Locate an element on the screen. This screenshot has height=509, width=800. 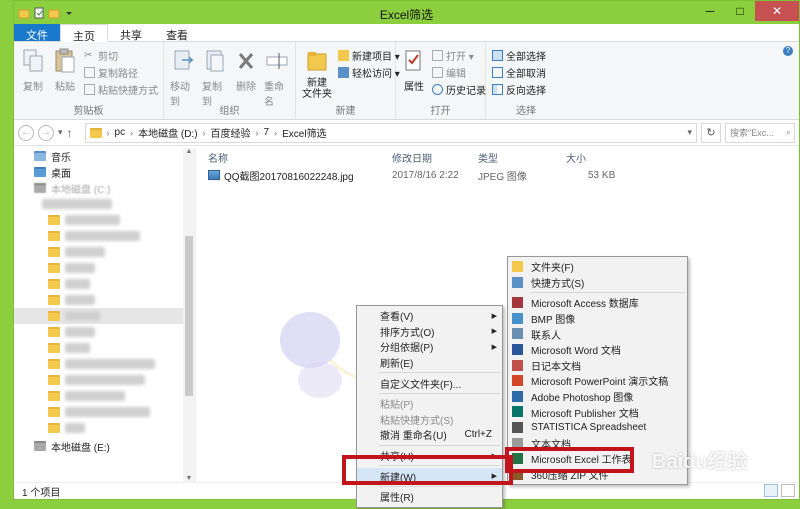
menu-item-paste-shortcut: 粘贴快捷方式(S) is located at coordinates (429, 420).